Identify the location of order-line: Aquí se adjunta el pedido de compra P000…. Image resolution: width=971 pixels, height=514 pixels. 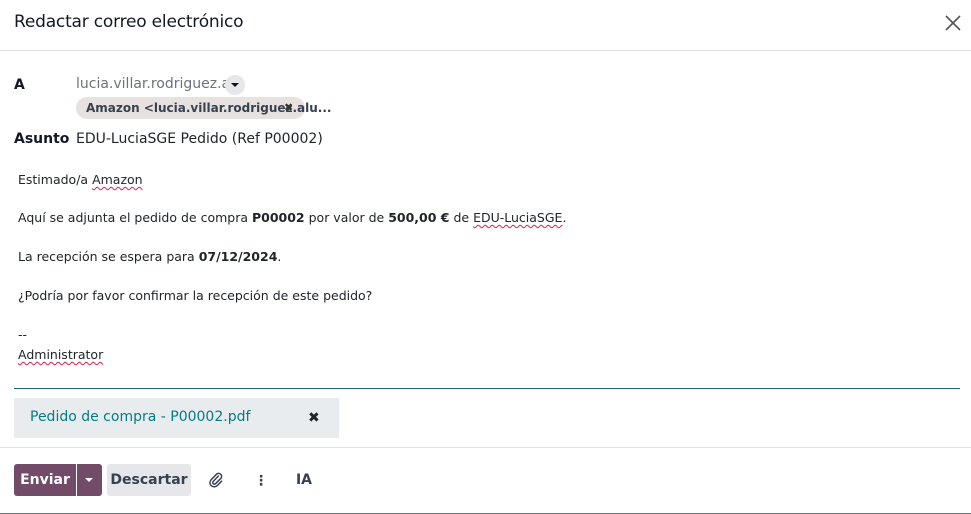
(292, 217).